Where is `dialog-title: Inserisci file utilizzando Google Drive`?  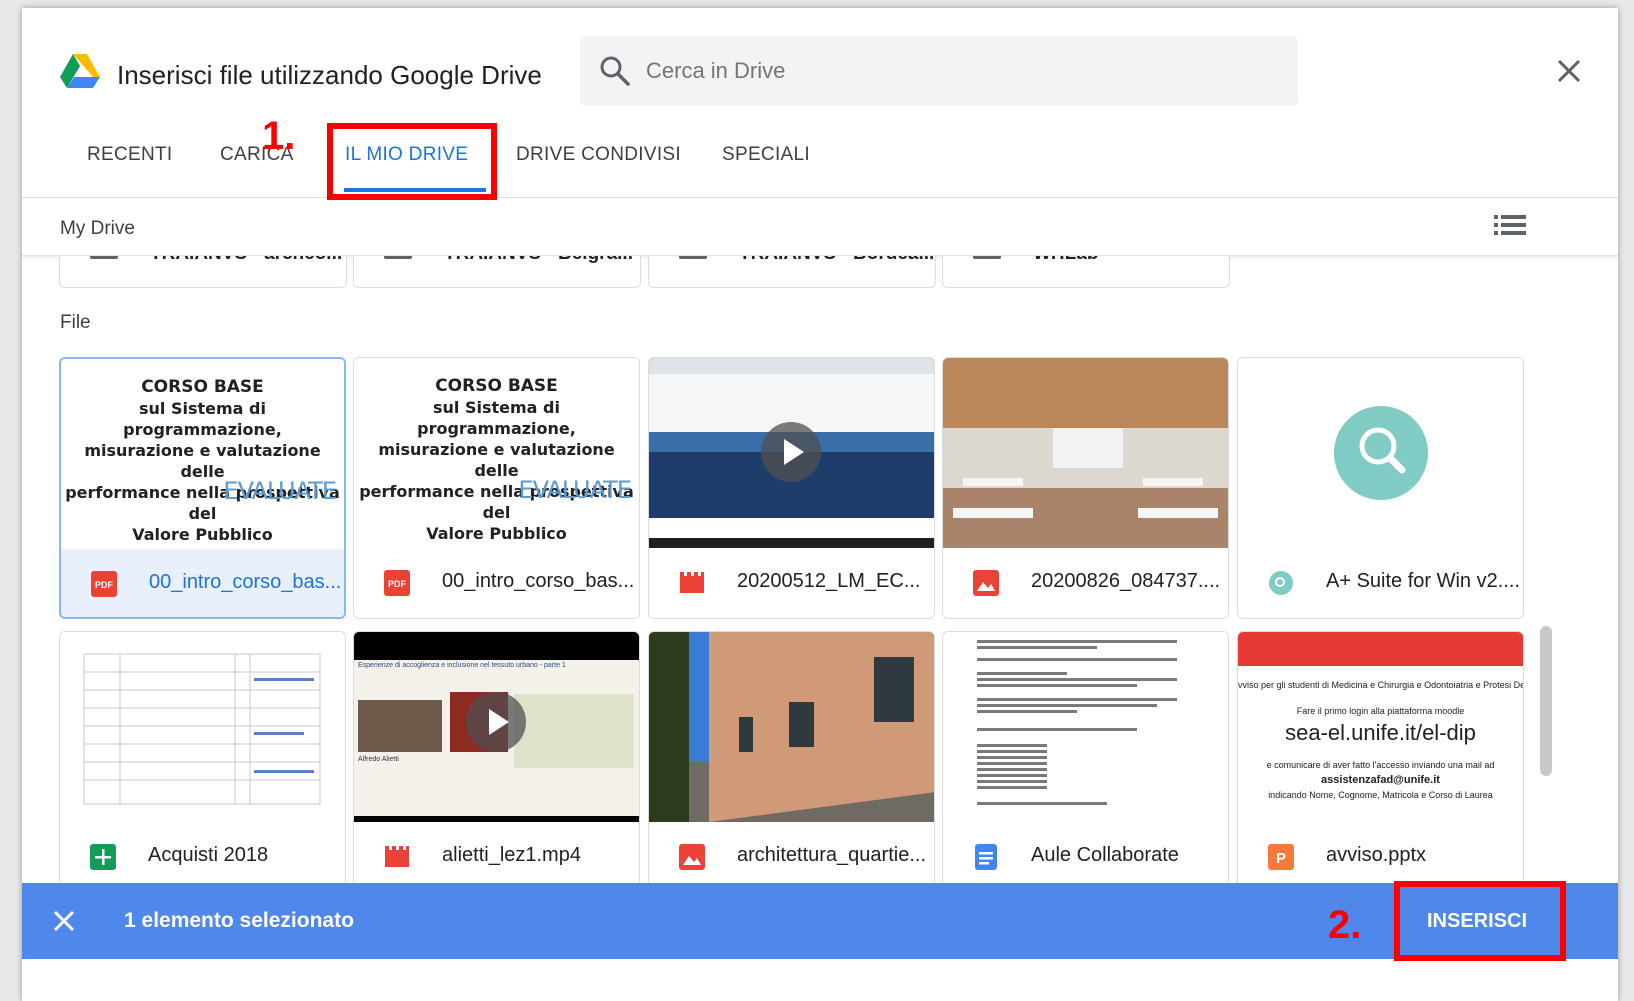 dialog-title: Inserisci file utilizzando Google Drive is located at coordinates (329, 75).